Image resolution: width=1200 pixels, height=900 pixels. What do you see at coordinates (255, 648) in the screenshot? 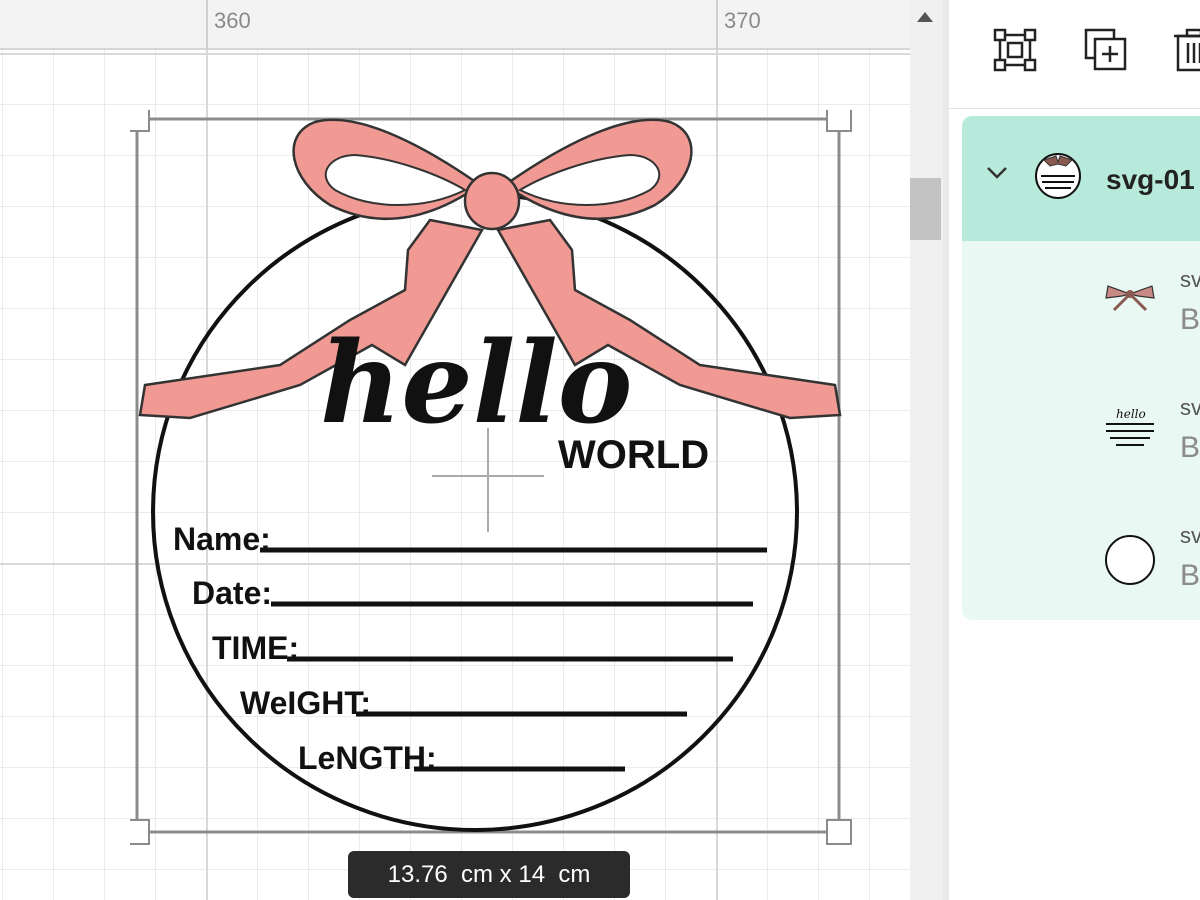
I see `field-label-time: TIME:` at bounding box center [255, 648].